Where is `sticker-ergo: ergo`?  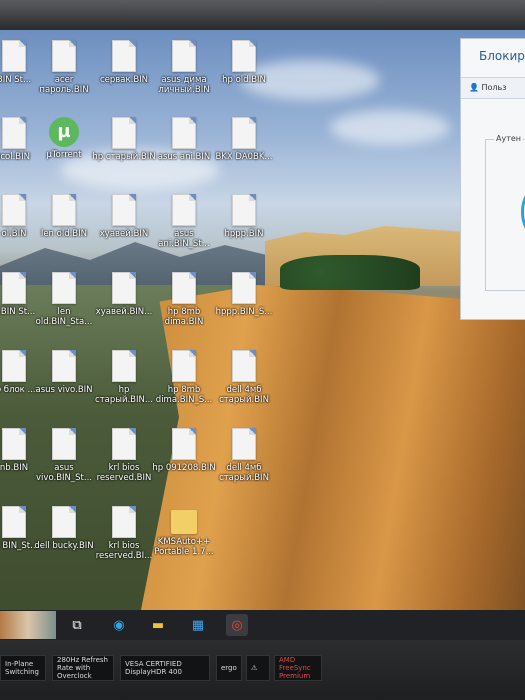
sticker-ergo: ergo is located at coordinates (229, 668).